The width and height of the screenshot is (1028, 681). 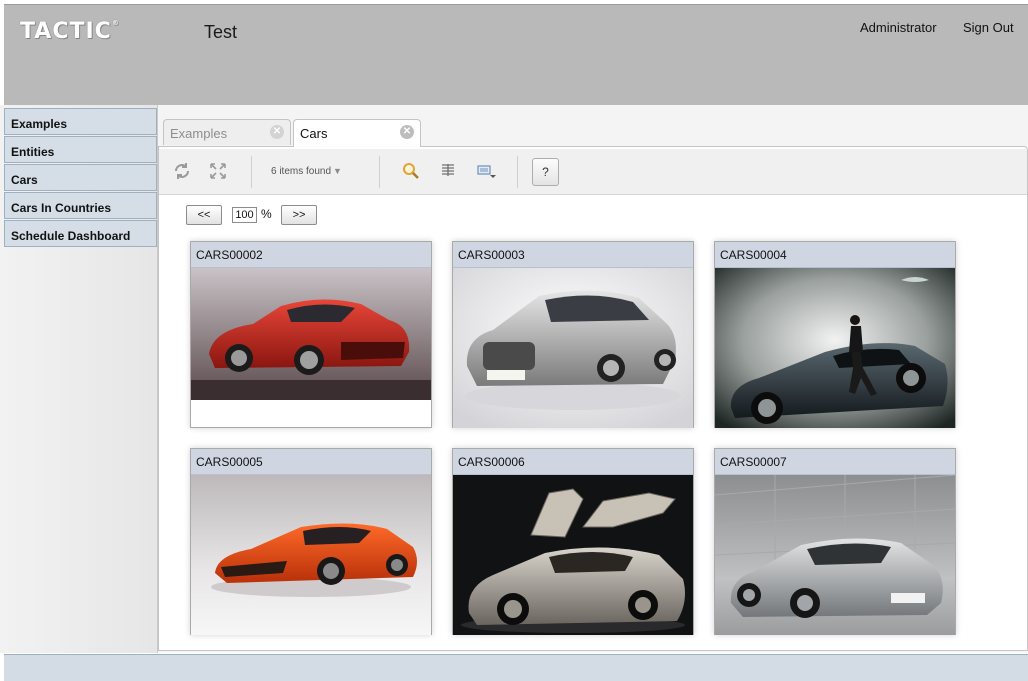 I want to click on card-title: CARS00007, so click(x=835, y=462).